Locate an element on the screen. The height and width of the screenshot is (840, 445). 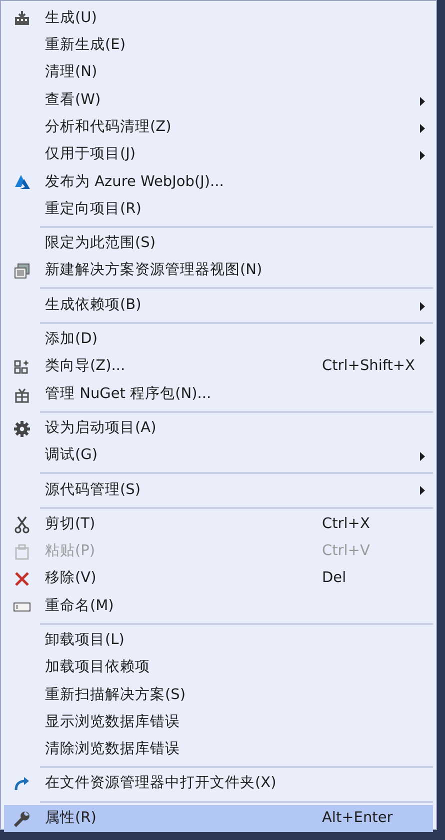
menu-item: 生成(U) is located at coordinates (218, 18).